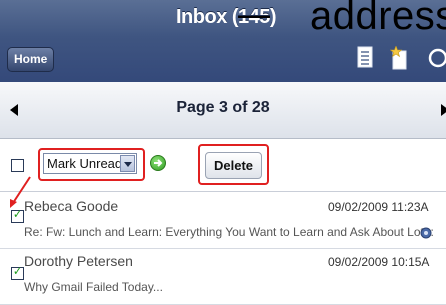 This screenshot has height=305, width=446. I want to click on action-select-value: Mark Unread, so click(85, 163).